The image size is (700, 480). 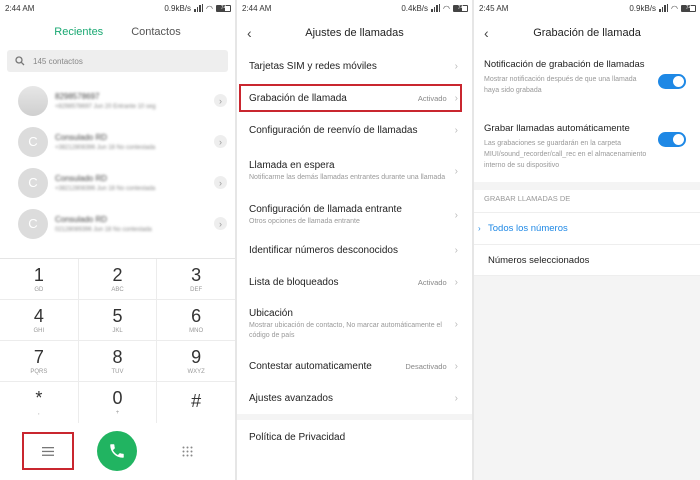 I want to click on setting-auto-answer: Contestar automaticamente Desactivado ›, so click(x=354, y=366).